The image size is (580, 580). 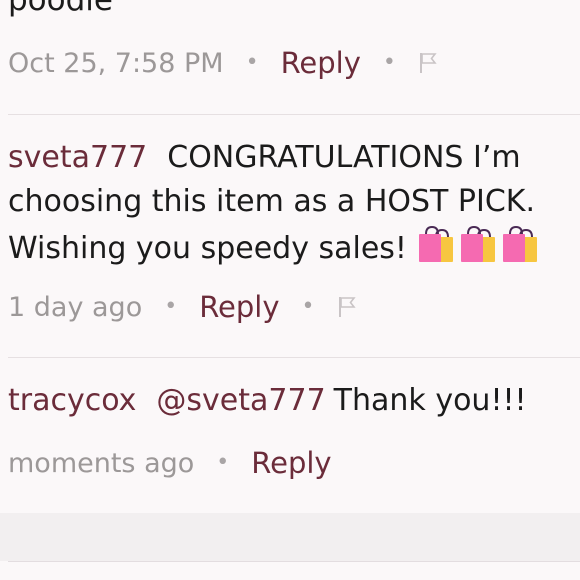 What do you see at coordinates (116, 63) in the screenshot?
I see `comment-timestamp: Oct 25, 7:58 PM` at bounding box center [116, 63].